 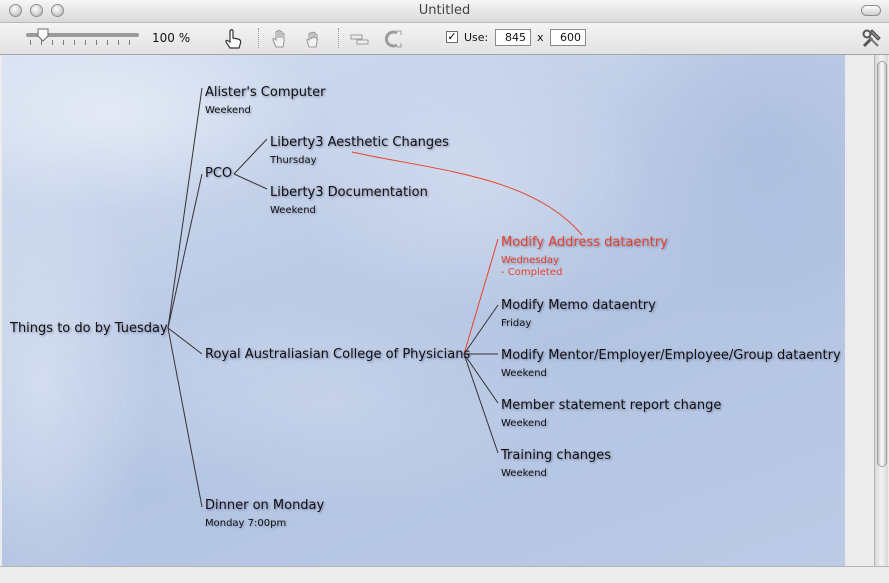 What do you see at coordinates (871, 10) in the screenshot?
I see `toolbar-toggle-button` at bounding box center [871, 10].